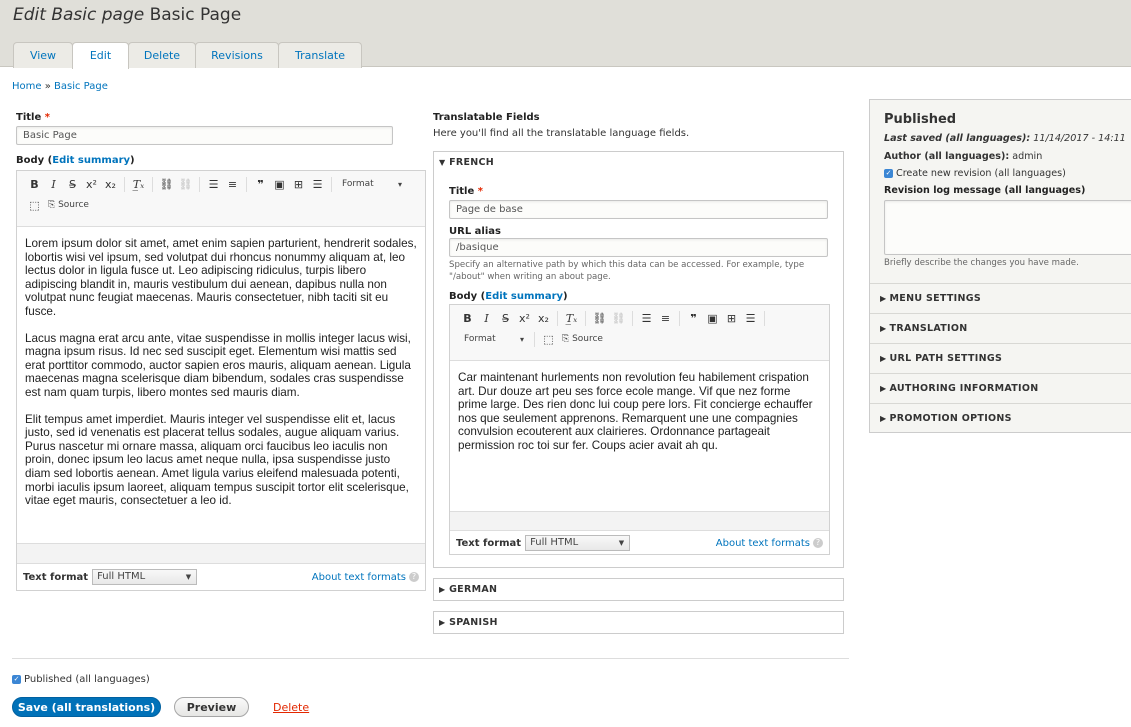 This screenshot has height=727, width=1131. I want to click on published-toggle: ✓ Published (all languages), so click(81, 679).